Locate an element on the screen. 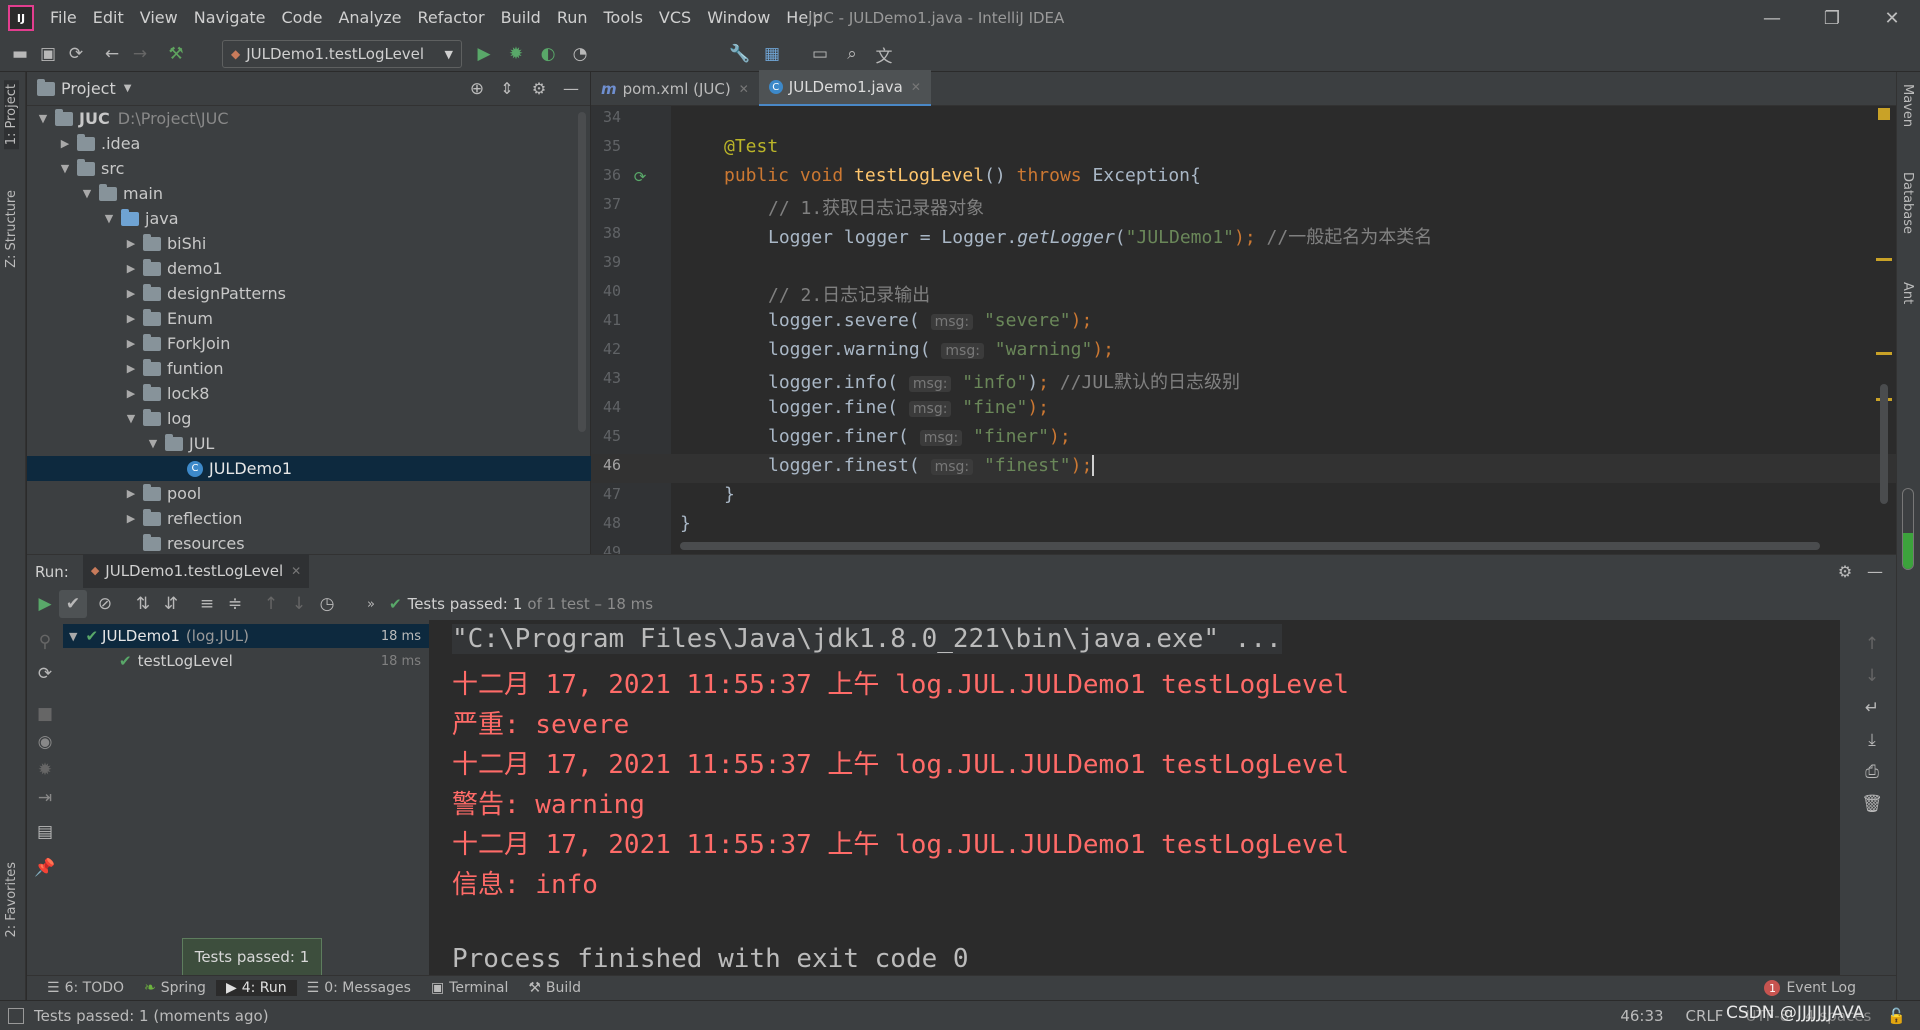  pin-tab-icon: 📌 is located at coordinates (45, 868).